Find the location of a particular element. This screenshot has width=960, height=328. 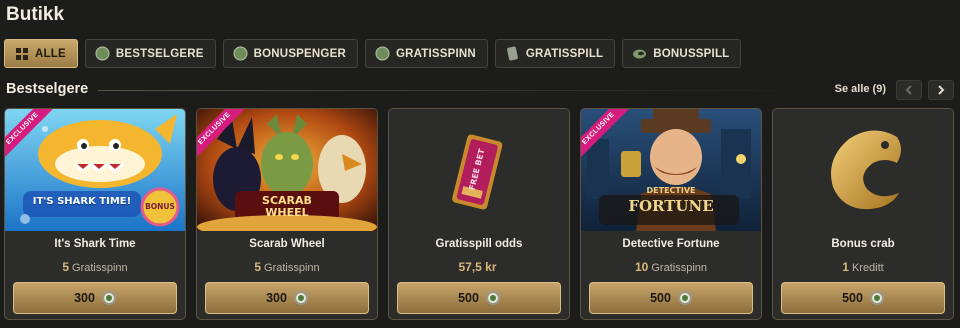

product-card: FREE BET Gratisspill odds 57,5 kr 500 is located at coordinates (479, 214).